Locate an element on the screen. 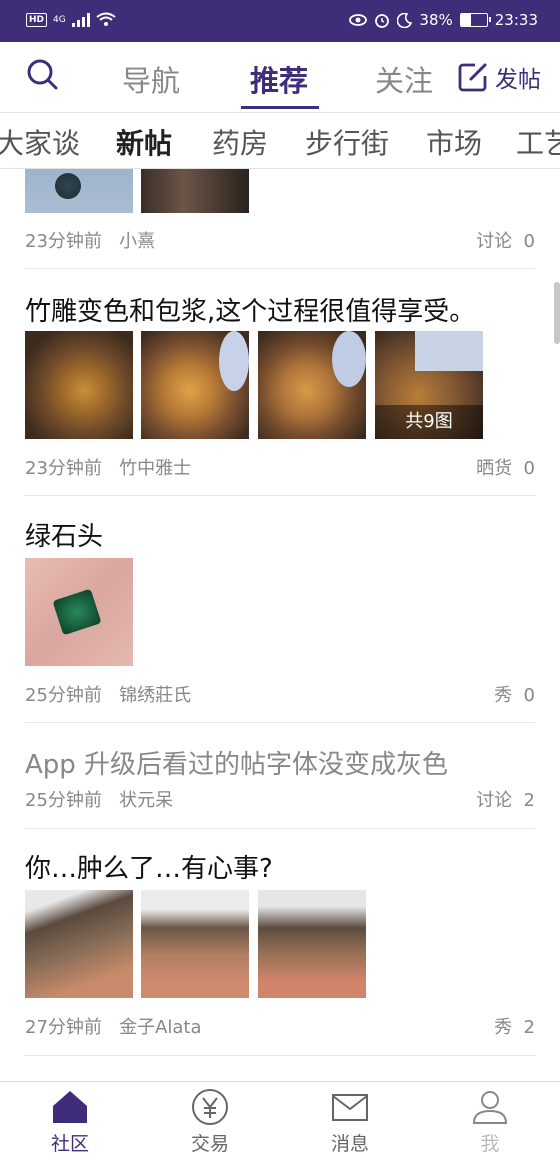  bottom-tab-label: 交易 is located at coordinates (209, 1144).